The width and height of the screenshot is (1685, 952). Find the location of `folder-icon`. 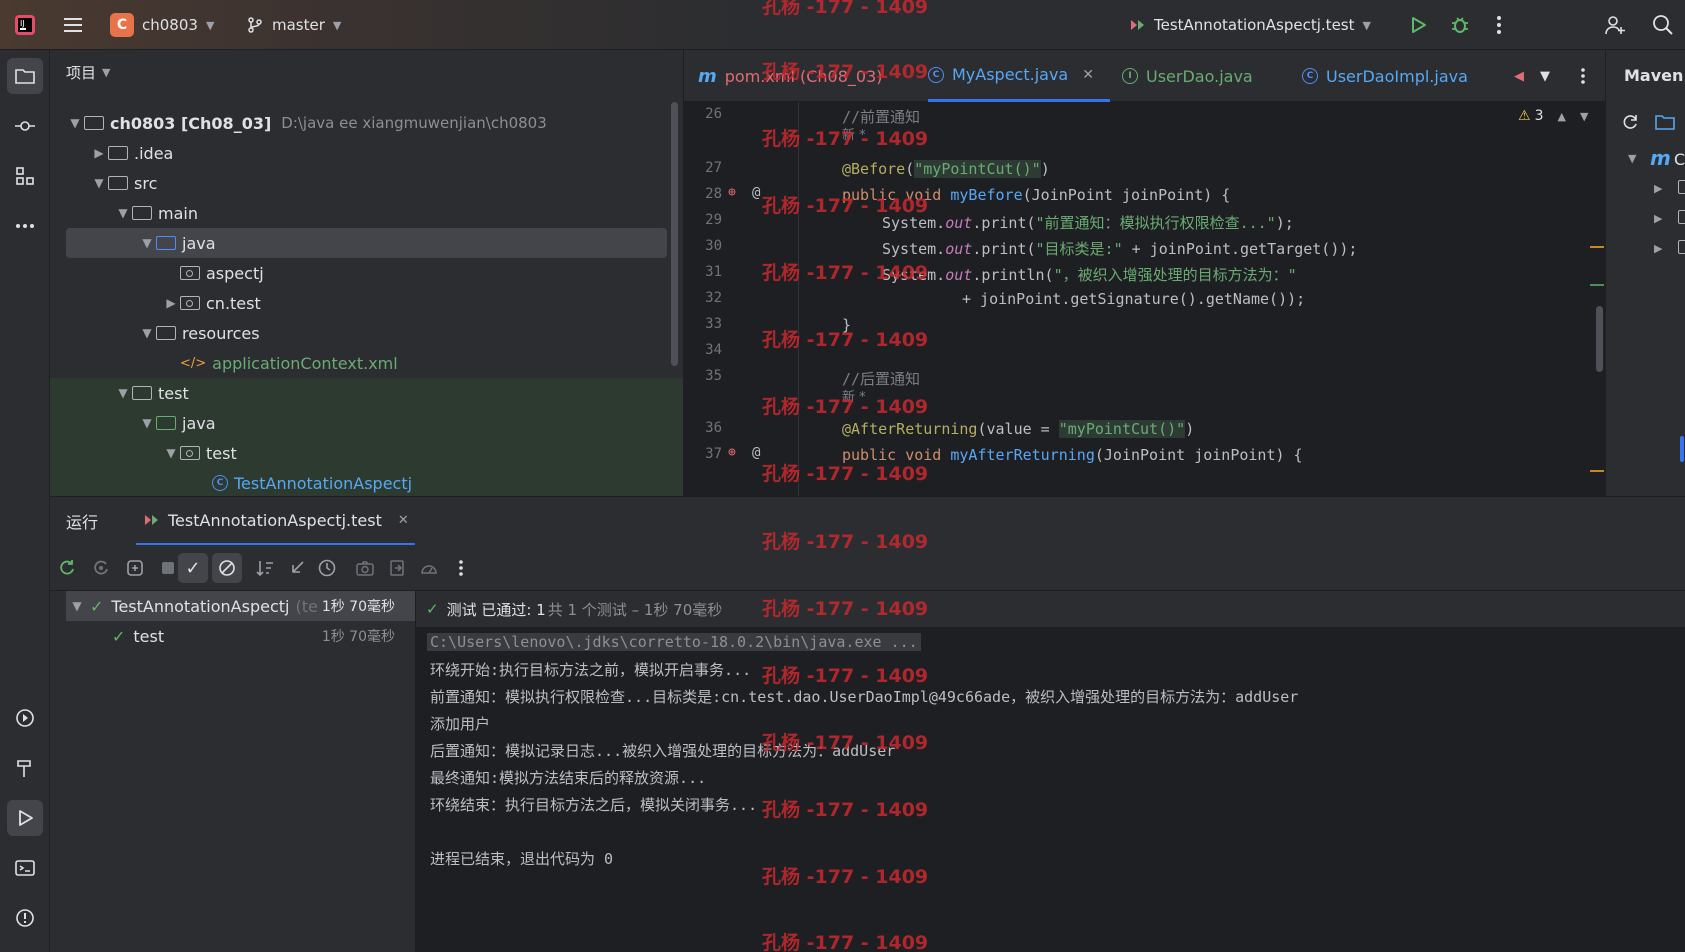

folder-icon is located at coordinates (25, 76).